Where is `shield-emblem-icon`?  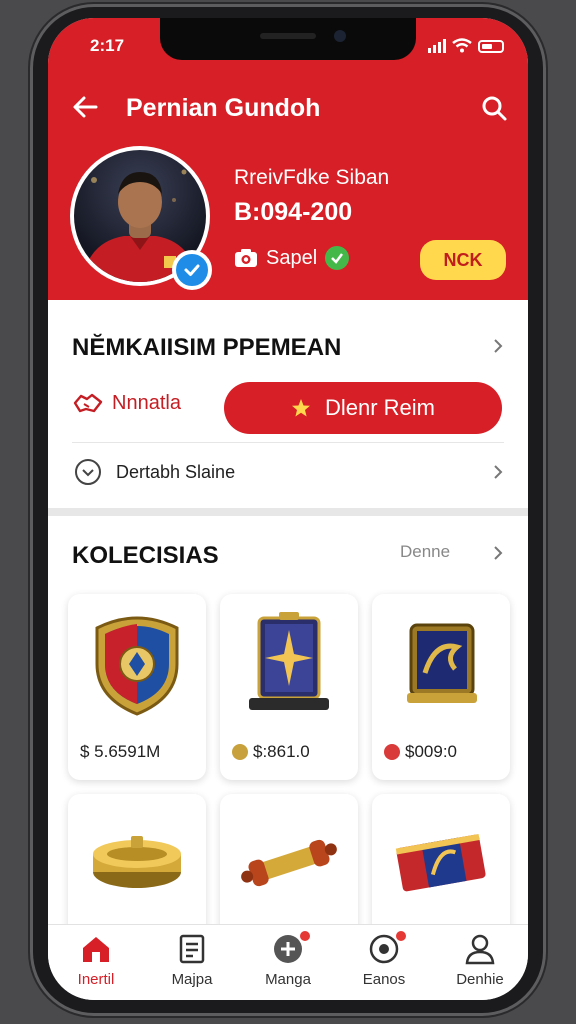 shield-emblem-icon is located at coordinates (137, 666).